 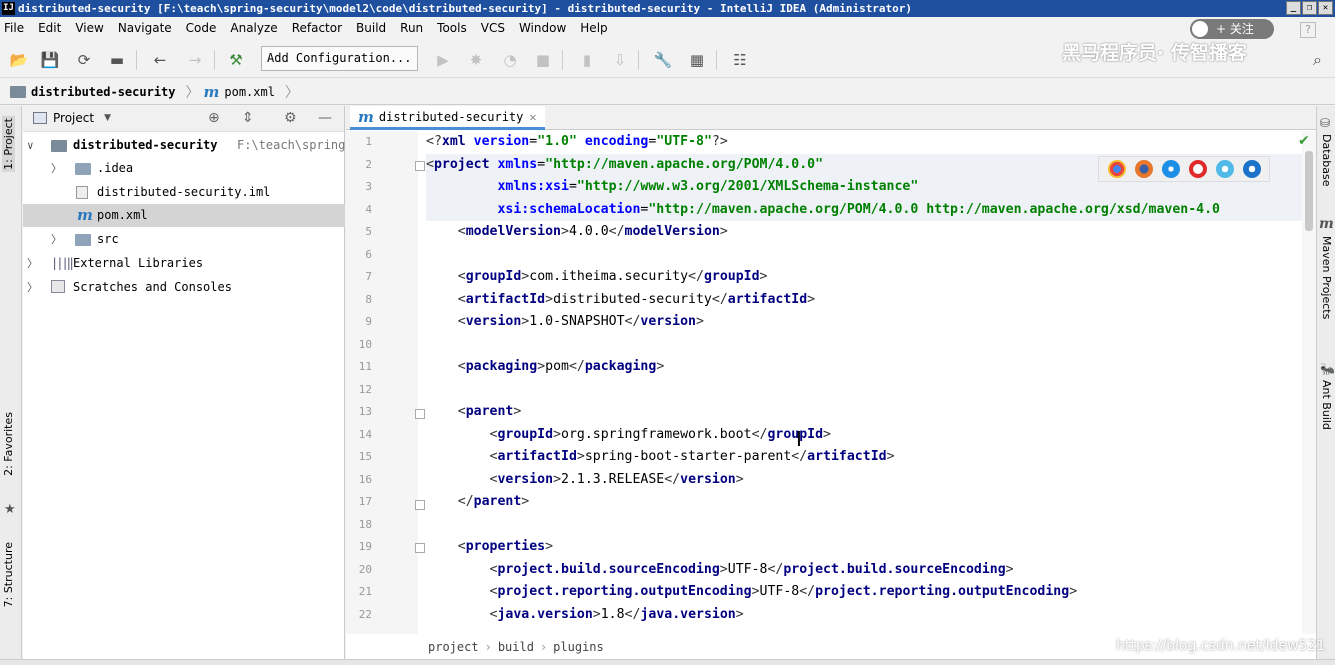 I want to click on menu-navigate: Navigate, so click(x=145, y=28).